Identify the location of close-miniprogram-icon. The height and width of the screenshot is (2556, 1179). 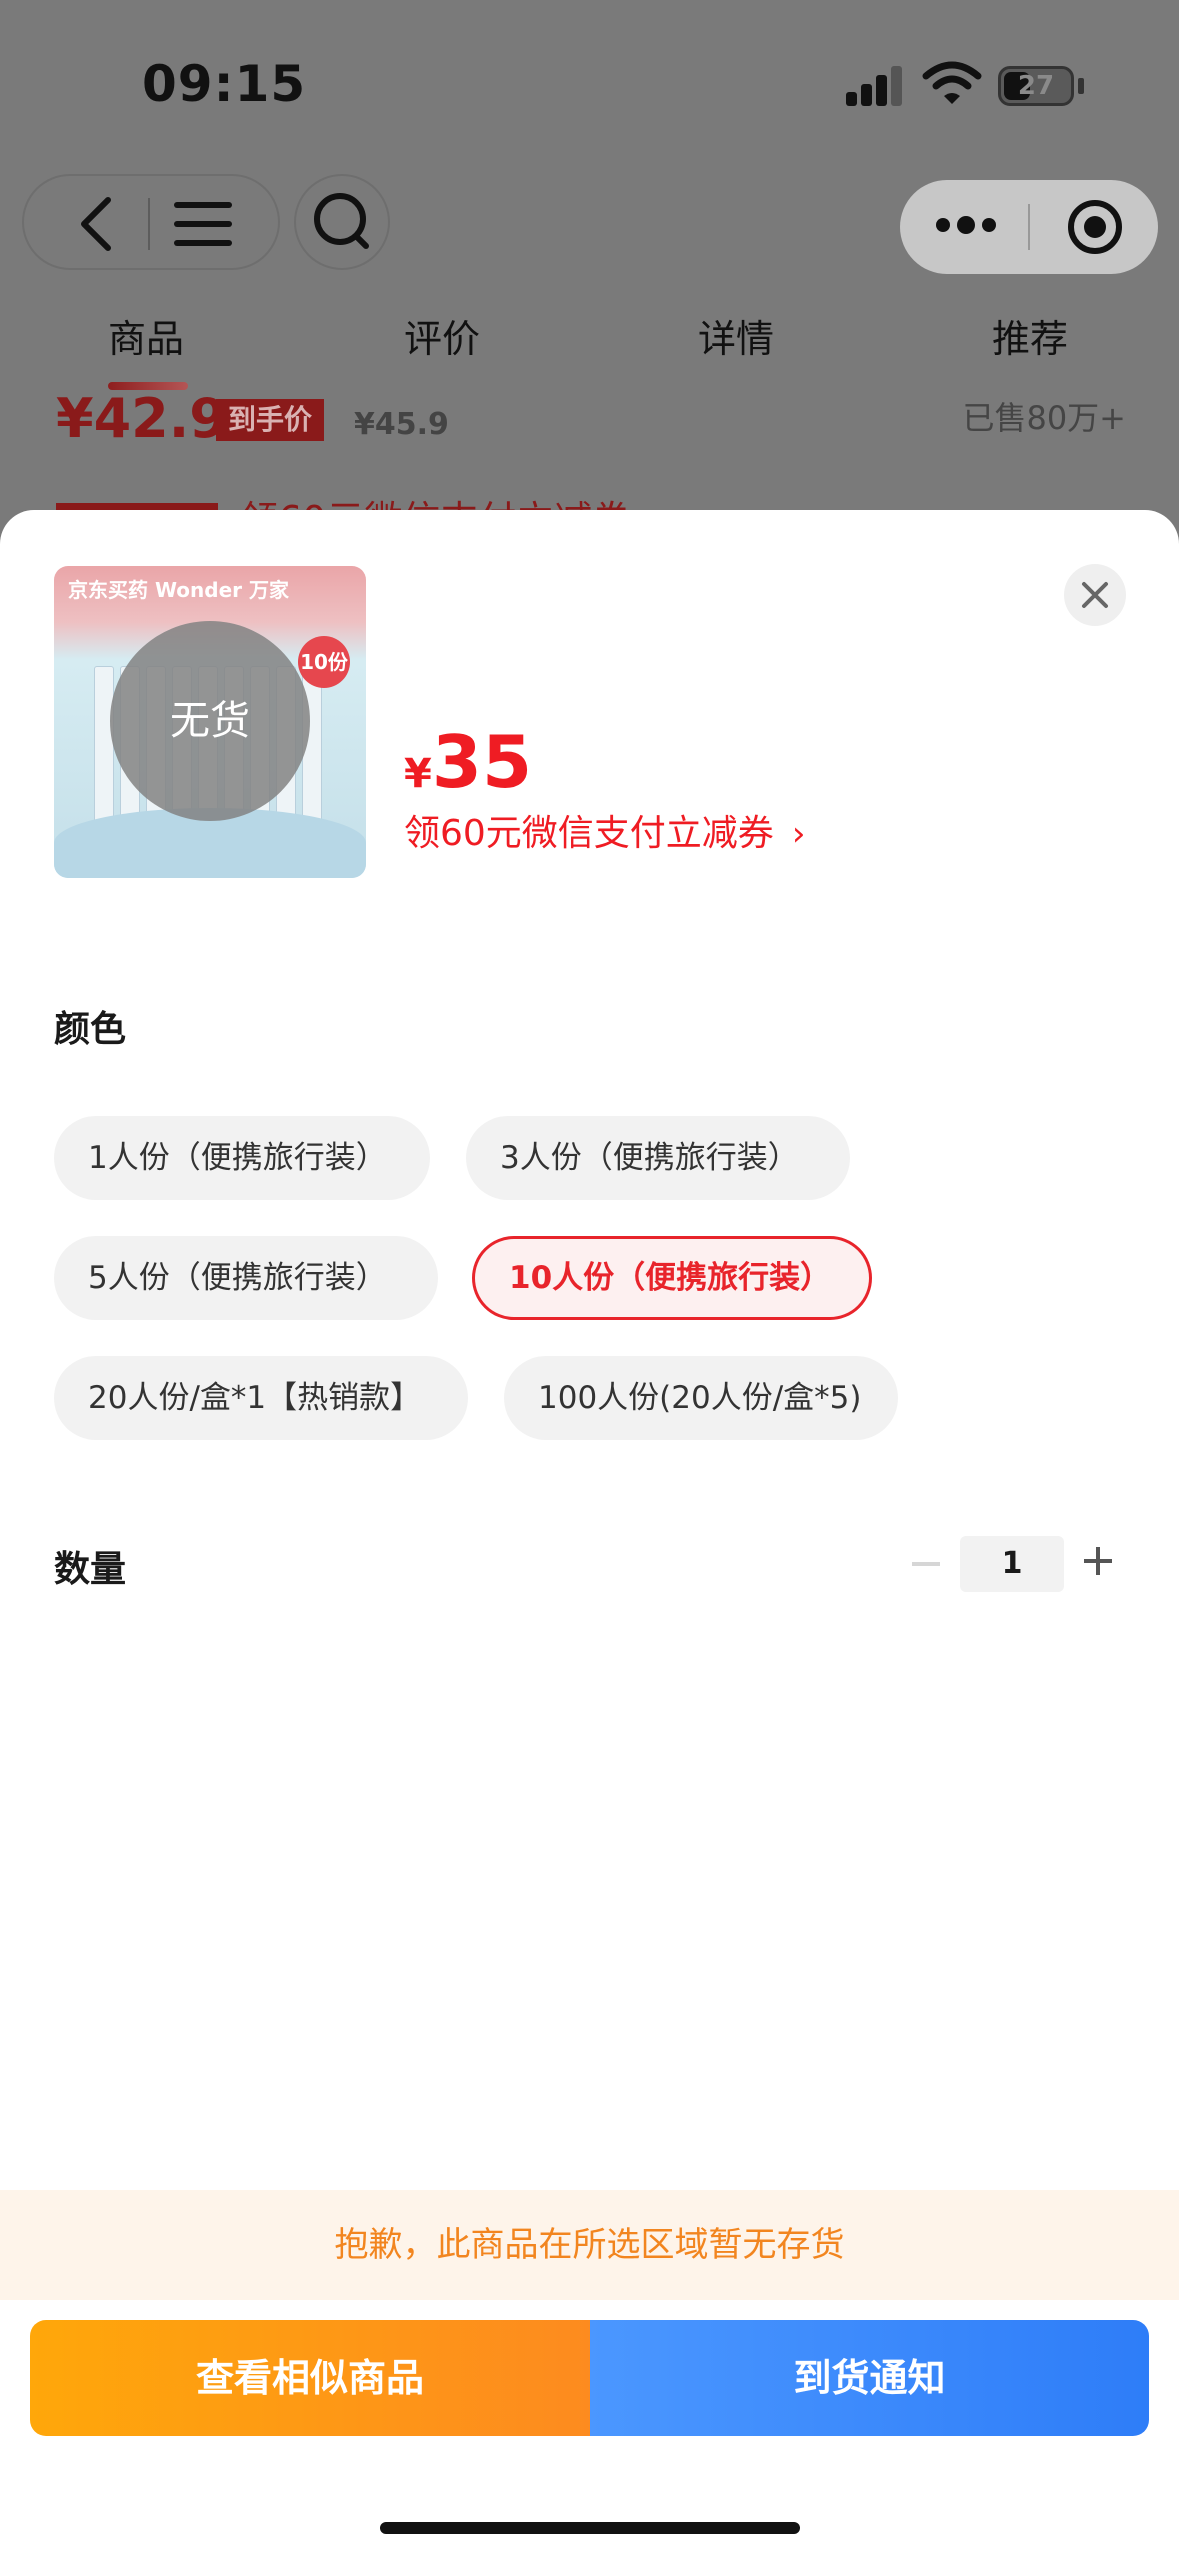
(1095, 227).